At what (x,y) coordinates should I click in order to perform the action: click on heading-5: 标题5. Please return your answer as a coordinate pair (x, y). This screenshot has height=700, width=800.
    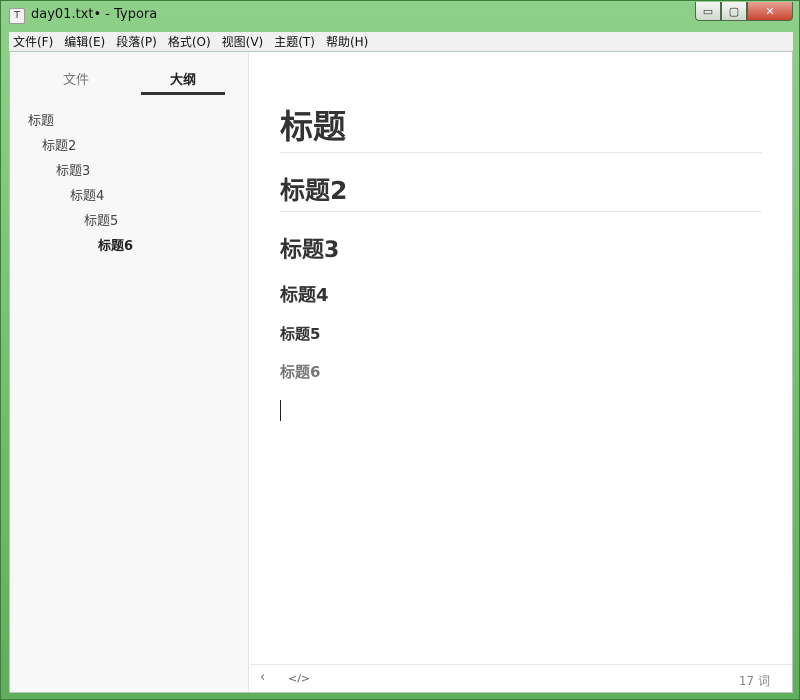
    Looking at the image, I should click on (300, 333).